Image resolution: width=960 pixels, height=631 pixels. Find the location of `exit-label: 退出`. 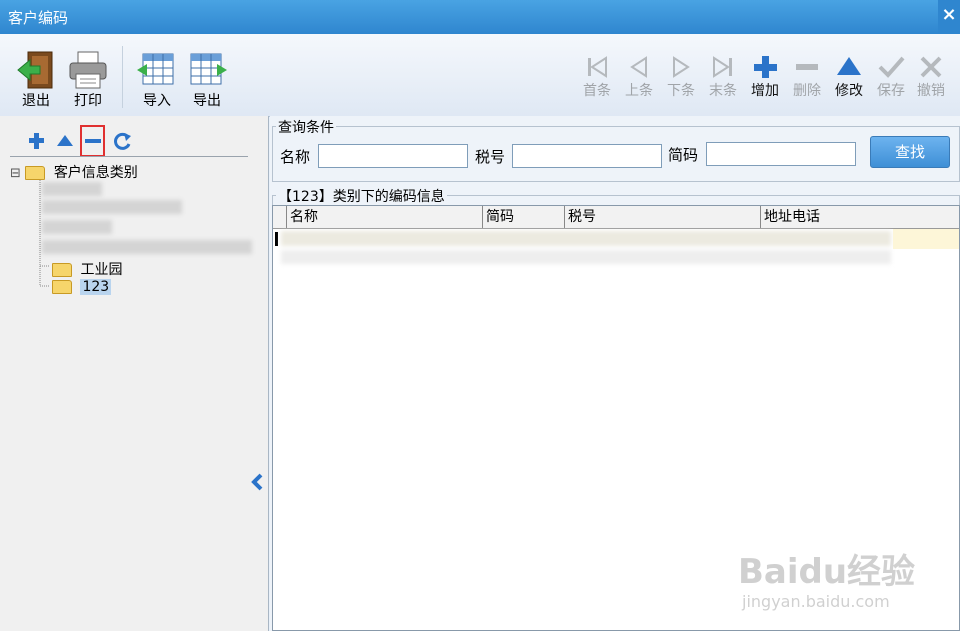

exit-label: 退出 is located at coordinates (36, 101).